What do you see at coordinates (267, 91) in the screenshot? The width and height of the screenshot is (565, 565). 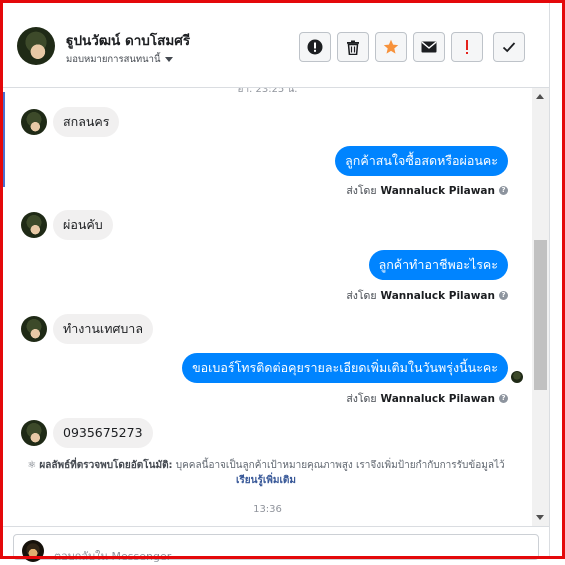 I see `timestamp: อา. 23:25 น.` at bounding box center [267, 91].